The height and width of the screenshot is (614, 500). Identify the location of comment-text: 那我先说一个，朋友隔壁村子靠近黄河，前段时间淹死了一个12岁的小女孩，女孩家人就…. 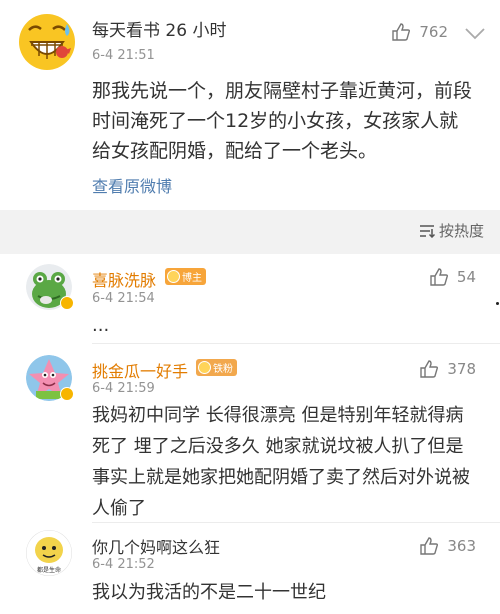
(282, 121).